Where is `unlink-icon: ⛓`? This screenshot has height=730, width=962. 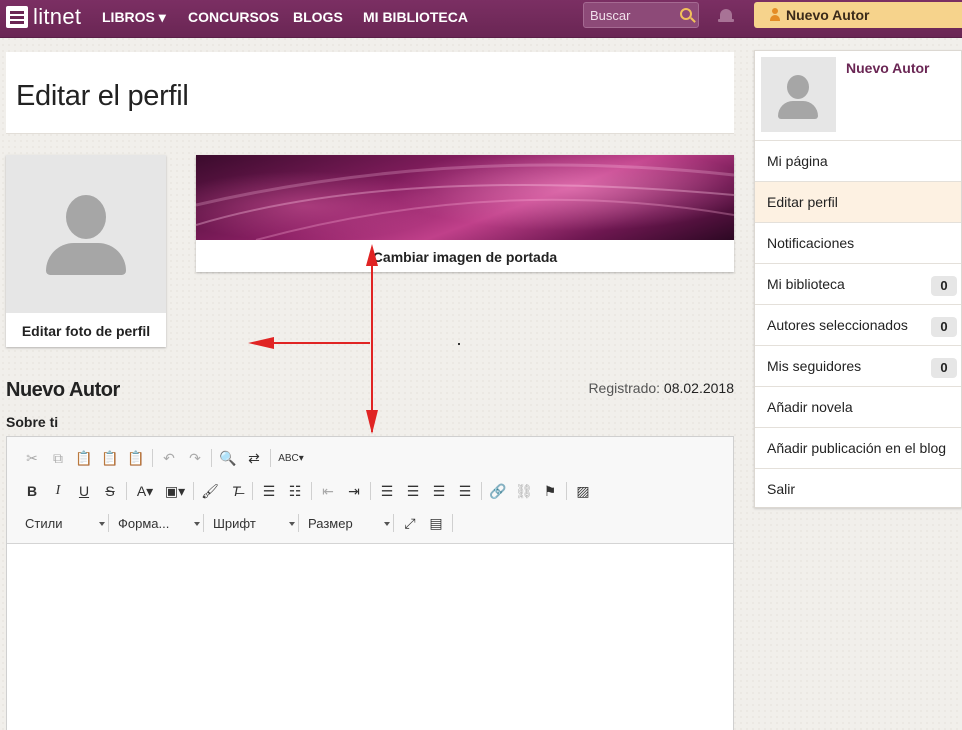 unlink-icon: ⛓ is located at coordinates (524, 491).